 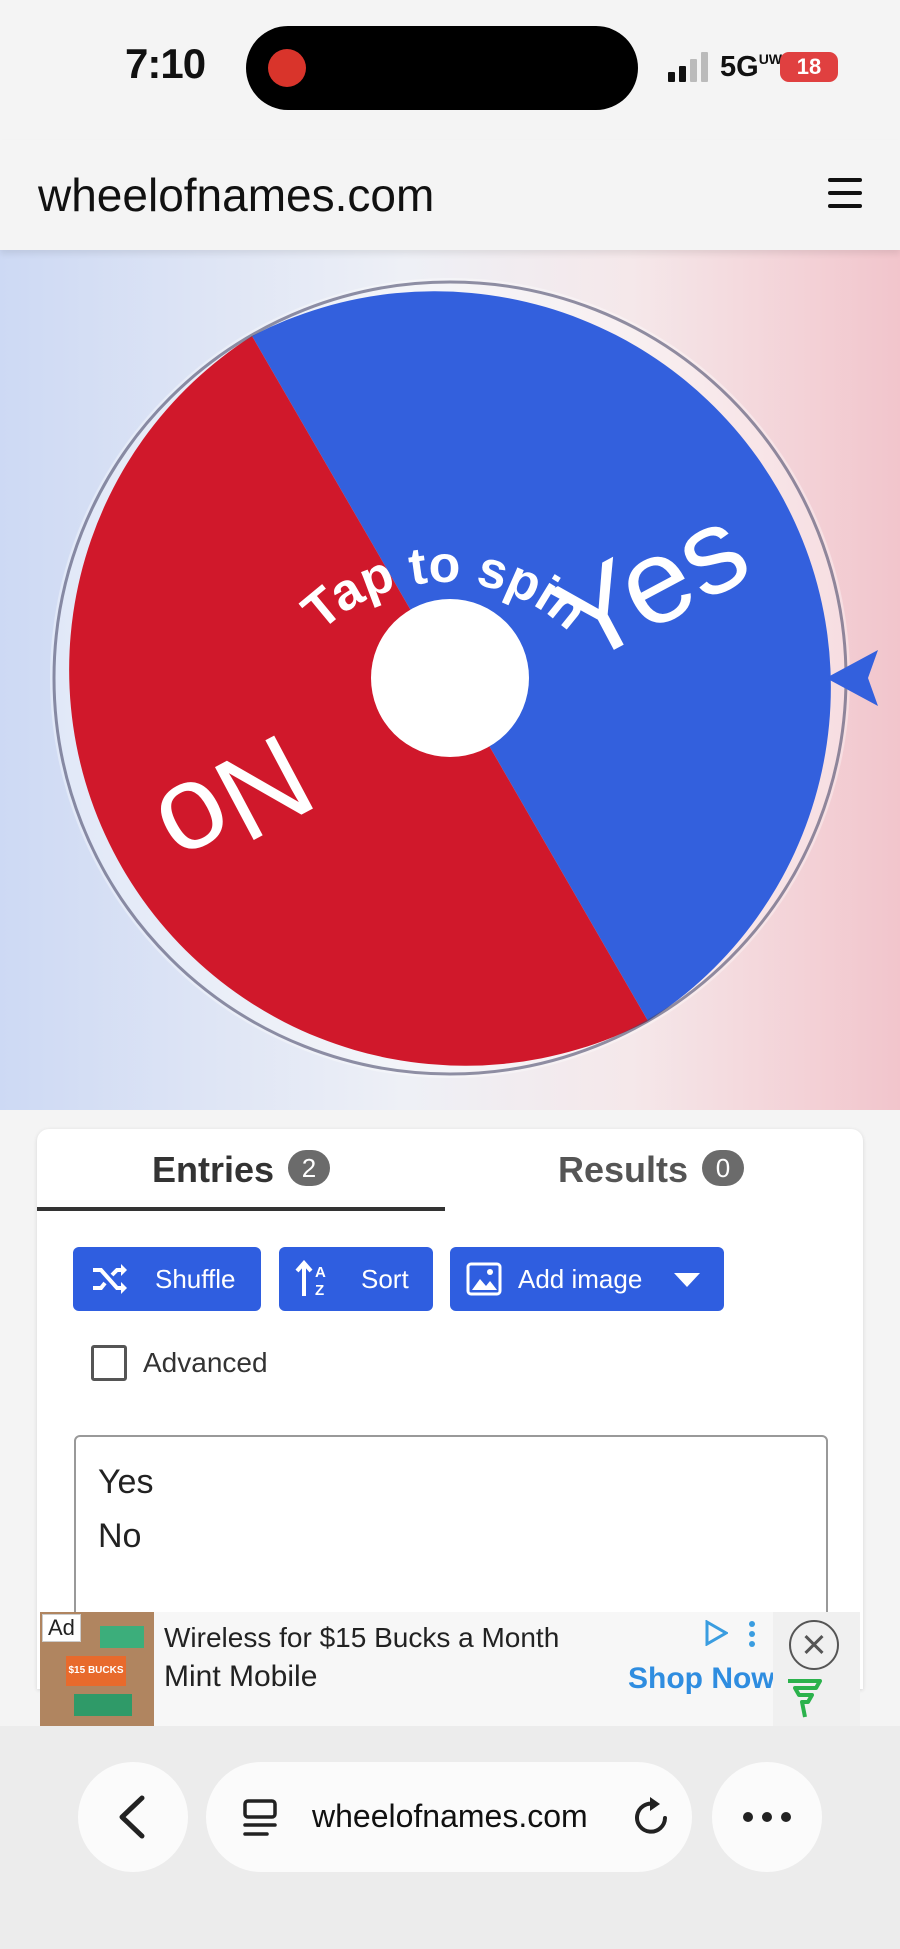 I want to click on signal-strength-icon, so click(x=688, y=67).